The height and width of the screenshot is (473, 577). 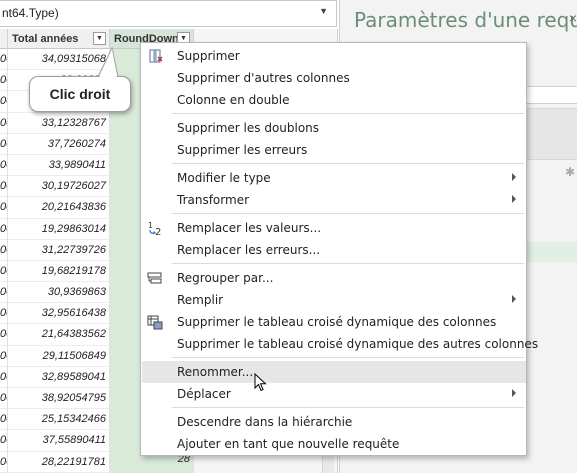 I want to click on menu-item-supprimer-doublons: Supprimer les doublons, so click(x=334, y=128).